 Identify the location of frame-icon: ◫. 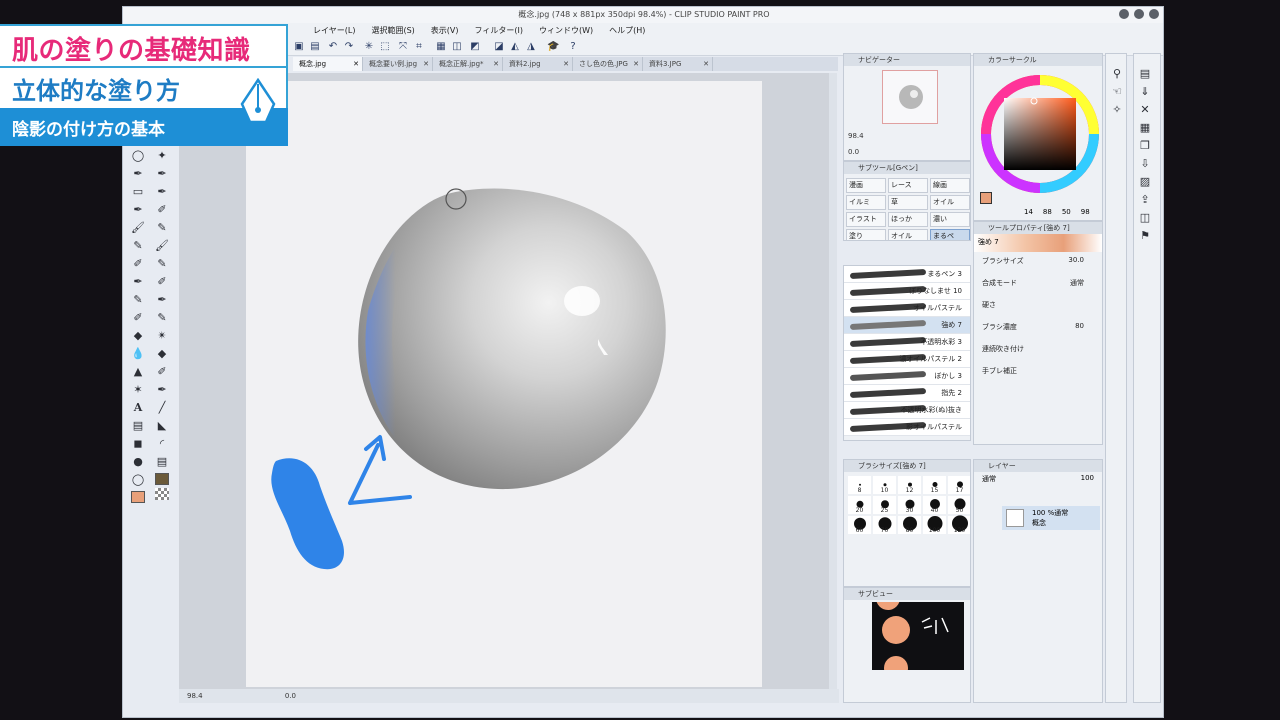
(1145, 218).